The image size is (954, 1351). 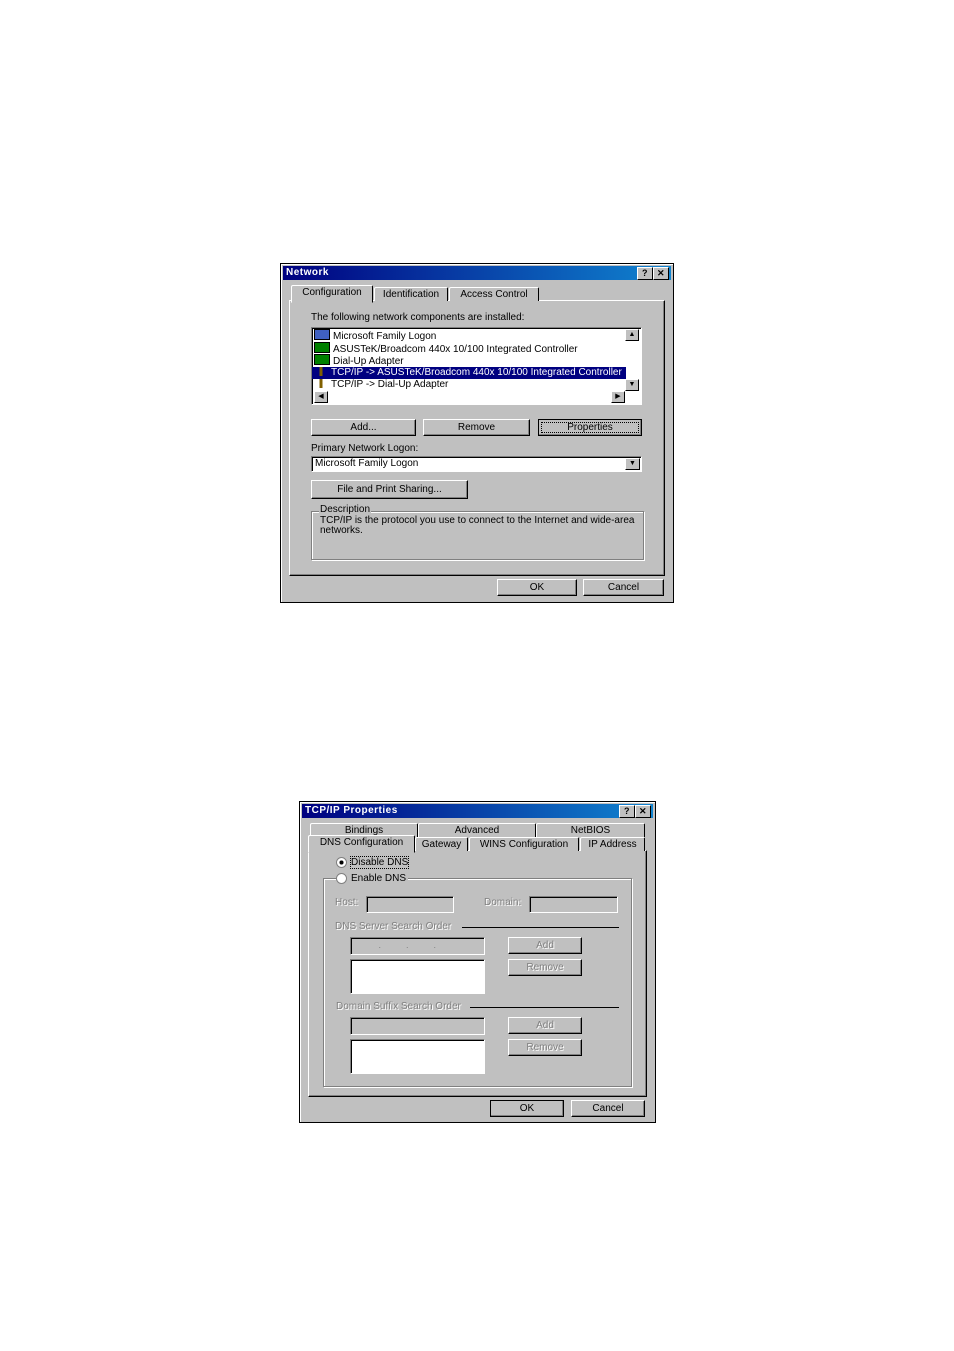 What do you see at coordinates (612, 844) in the screenshot?
I see `tab-ip-address: IP Address` at bounding box center [612, 844].